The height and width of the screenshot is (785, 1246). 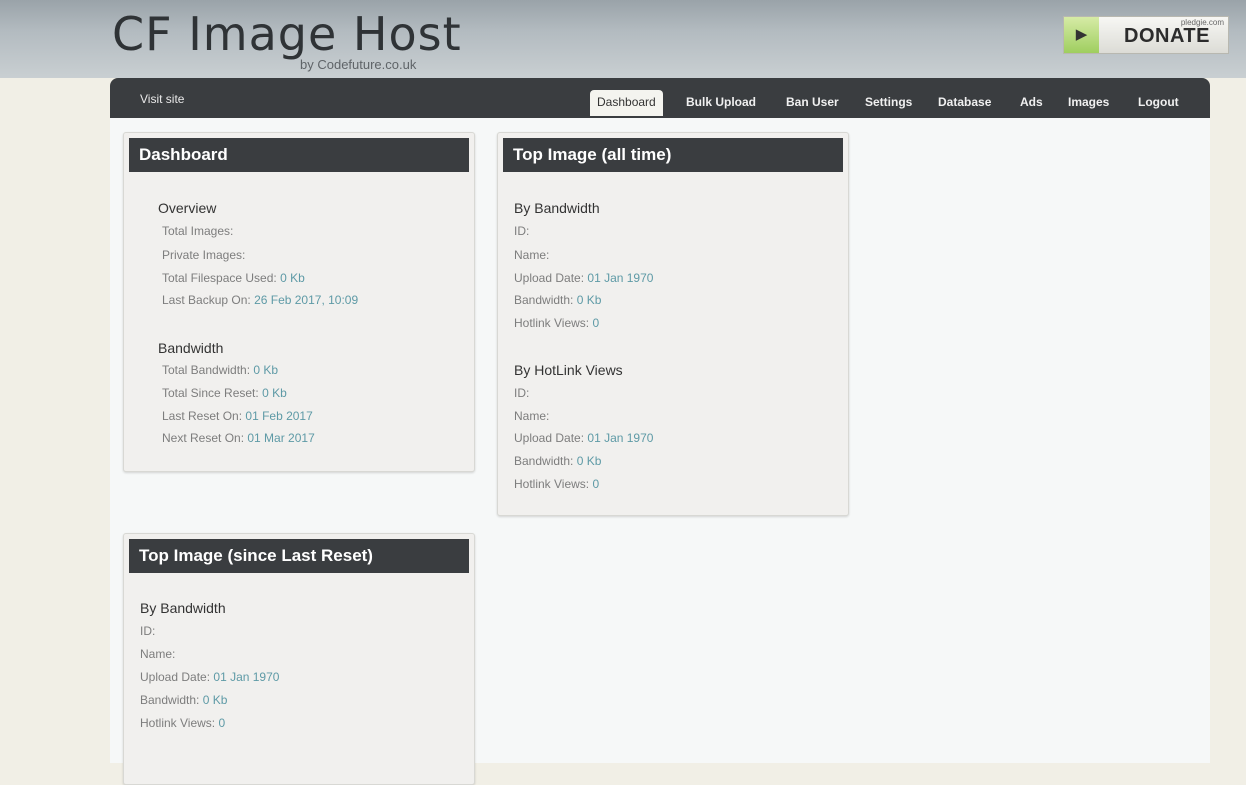 What do you see at coordinates (306, 300) in the screenshot?
I see `last-backup-value: 26 Feb 2017, 10:09` at bounding box center [306, 300].